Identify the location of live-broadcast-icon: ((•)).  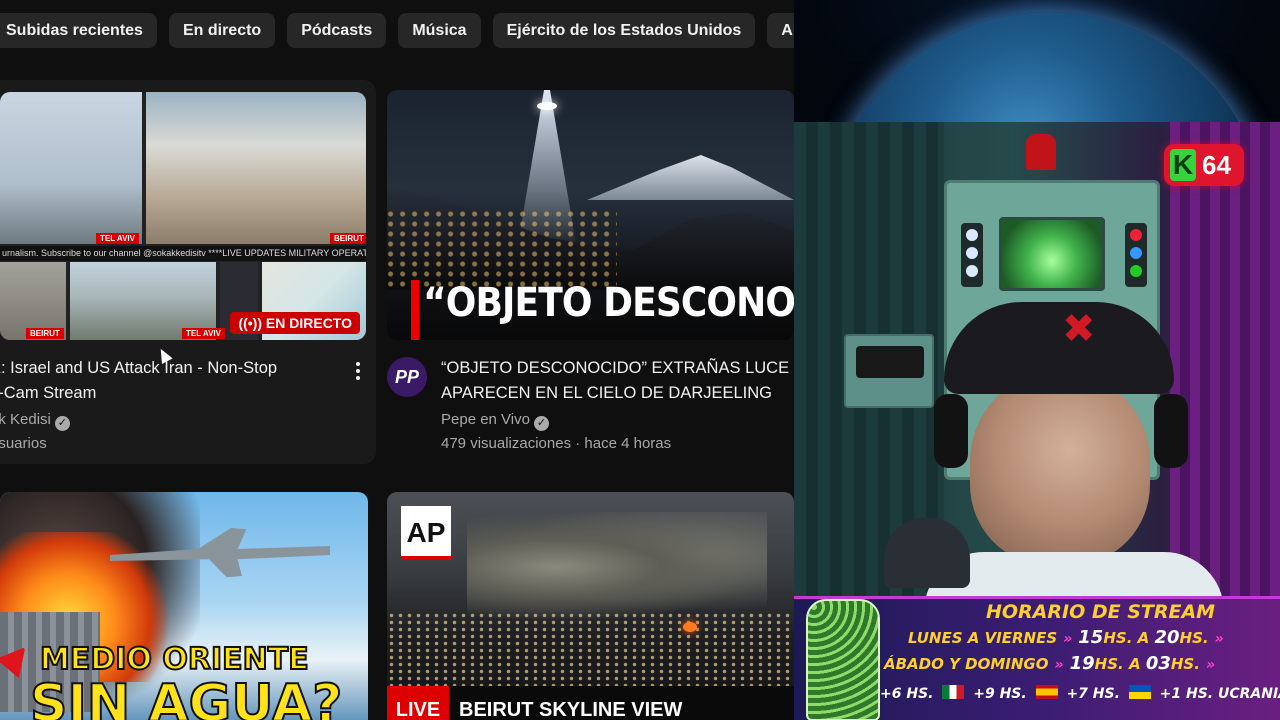
(252, 323).